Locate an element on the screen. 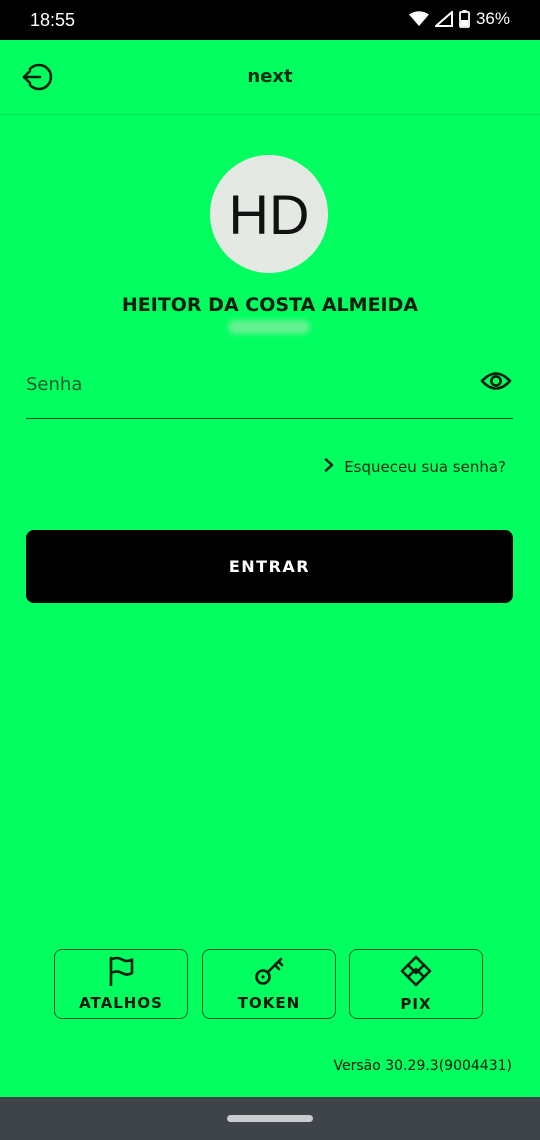 Image resolution: width=540 pixels, height=1140 pixels. app-version: Versão 30.29.3(9004431) is located at coordinates (422, 1066).